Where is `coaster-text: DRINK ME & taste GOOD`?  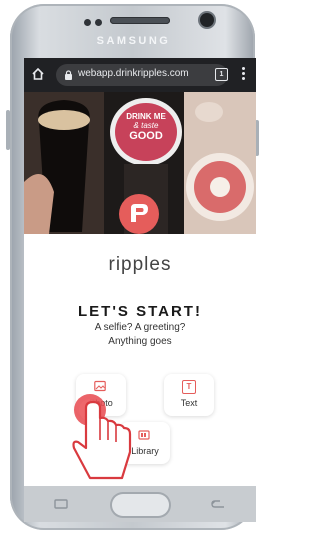 coaster-text: DRINK ME & taste GOOD is located at coordinates (146, 127).